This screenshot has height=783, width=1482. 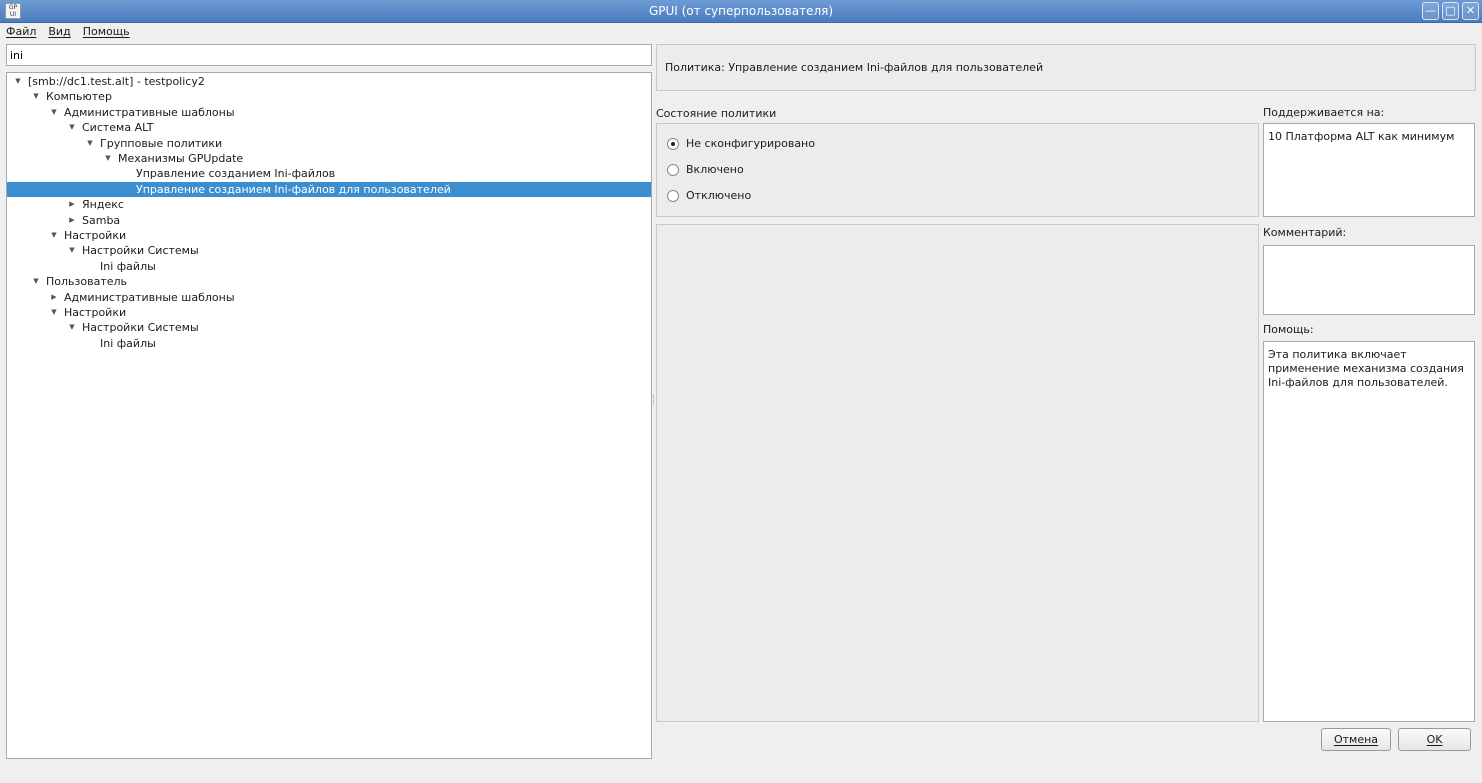 What do you see at coordinates (673, 196) in the screenshot?
I see `radio-disabled-indicator` at bounding box center [673, 196].